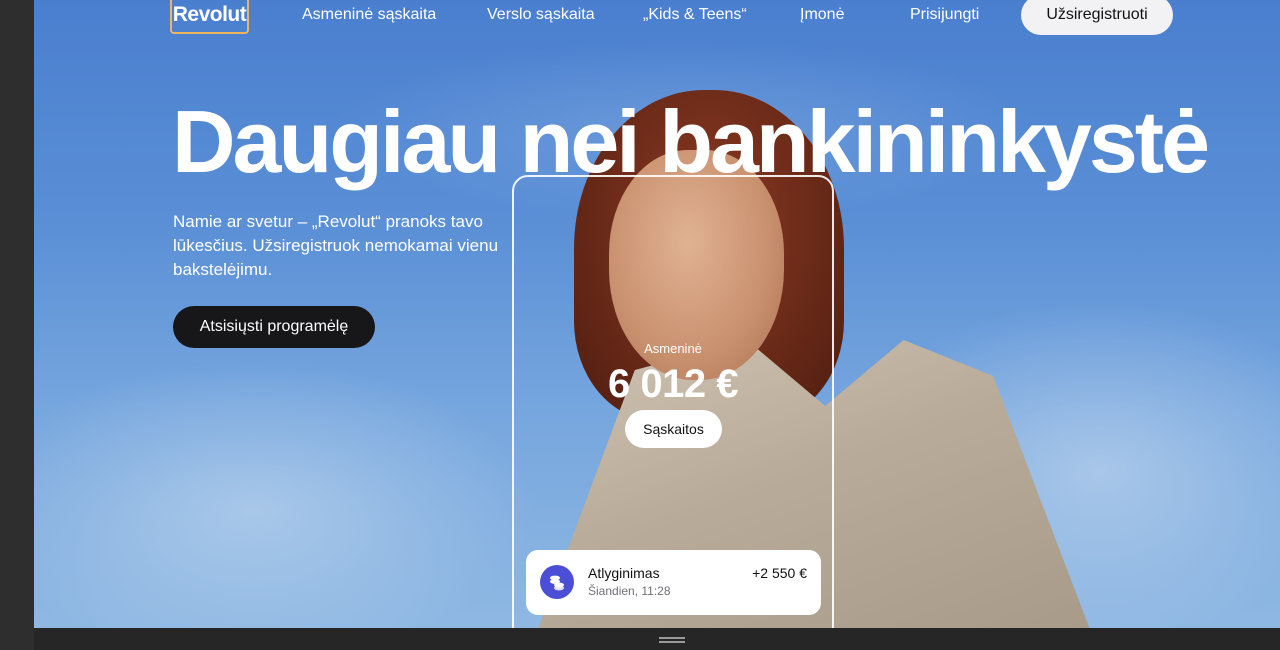 This screenshot has height=650, width=1280. What do you see at coordinates (673, 582) in the screenshot?
I see `transaction-card: Atlyginimas Šiandien, 11:28 +2 550 €` at bounding box center [673, 582].